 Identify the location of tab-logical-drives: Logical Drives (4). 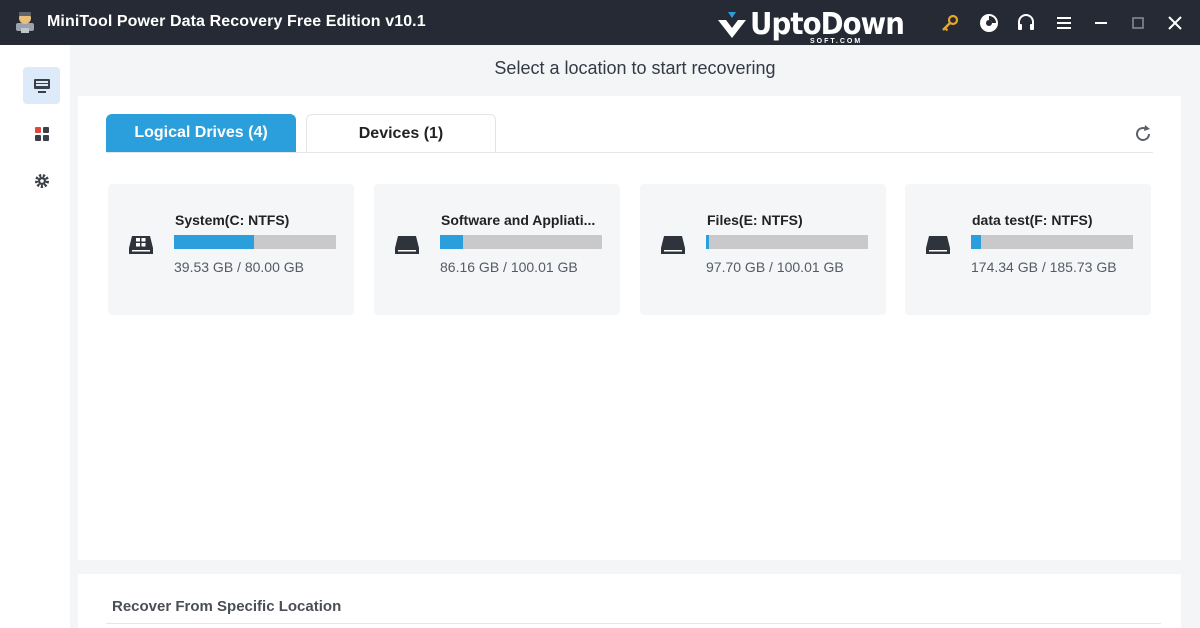
(201, 133).